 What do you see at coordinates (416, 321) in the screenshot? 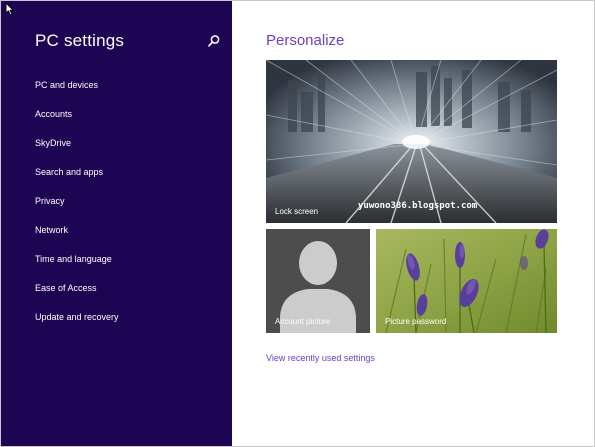
I see `picture-password-label: Picture password` at bounding box center [416, 321].